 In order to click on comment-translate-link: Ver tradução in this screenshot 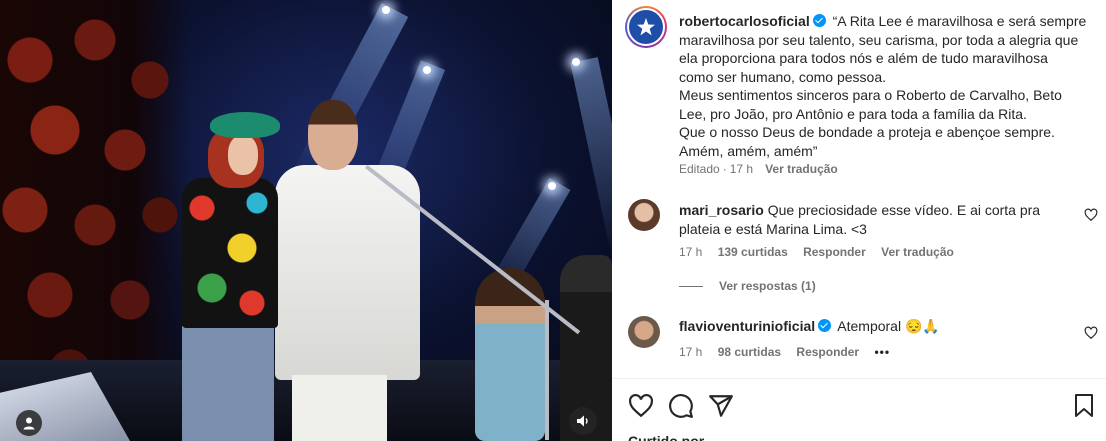, I will do `click(917, 252)`.